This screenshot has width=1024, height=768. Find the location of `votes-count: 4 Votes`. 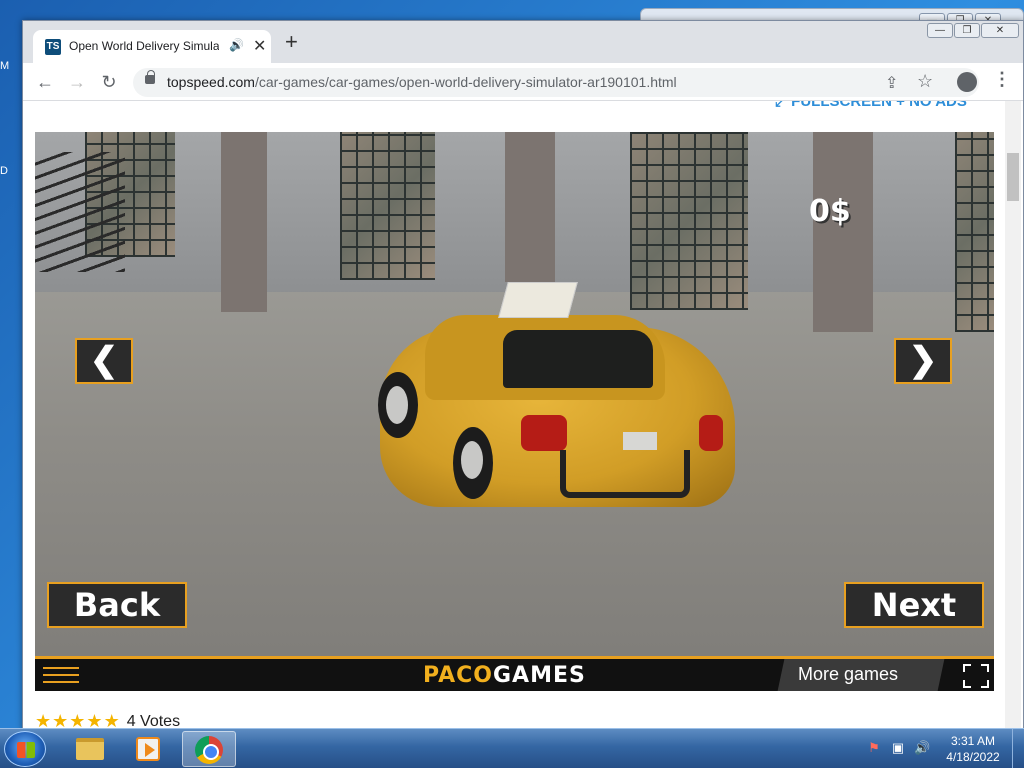

votes-count: 4 Votes is located at coordinates (153, 721).